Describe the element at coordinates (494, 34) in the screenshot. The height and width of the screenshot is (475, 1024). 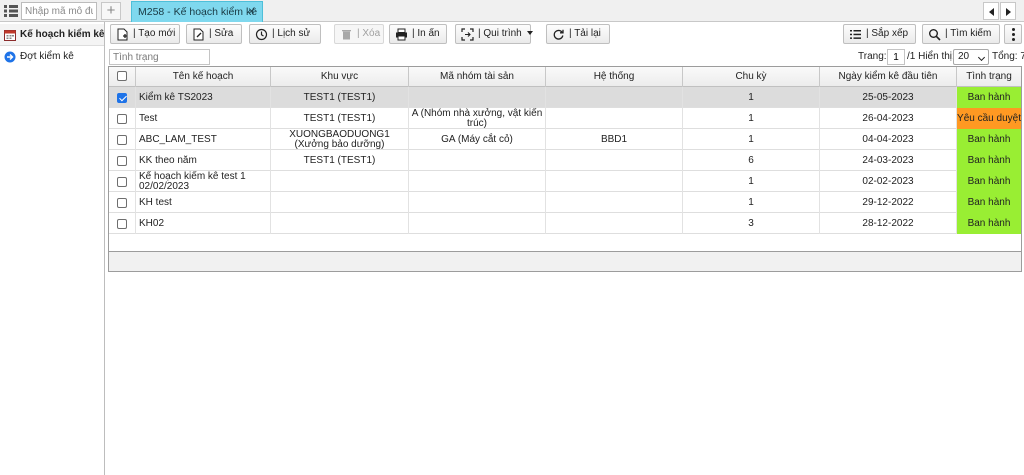
I see `process-dropdown-button: | Qui trình` at that location.